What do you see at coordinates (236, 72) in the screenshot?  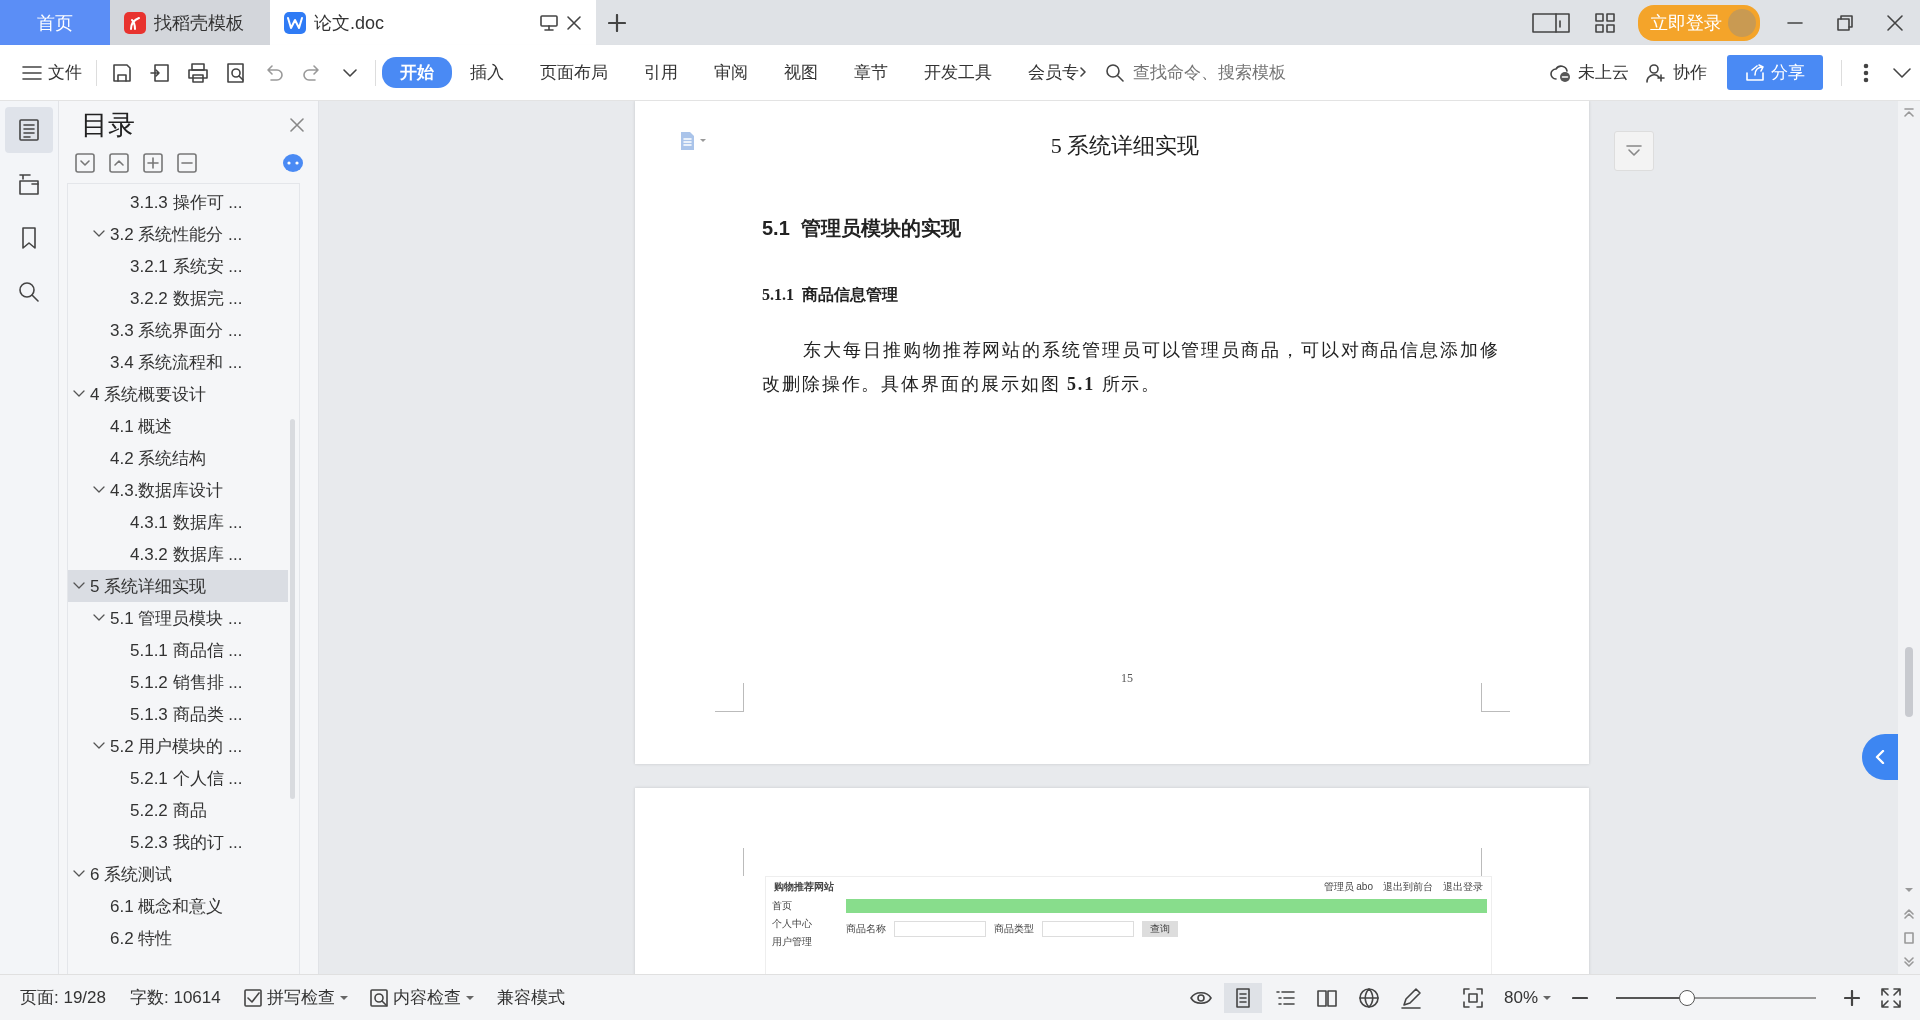 I see `print-preview-icon` at bounding box center [236, 72].